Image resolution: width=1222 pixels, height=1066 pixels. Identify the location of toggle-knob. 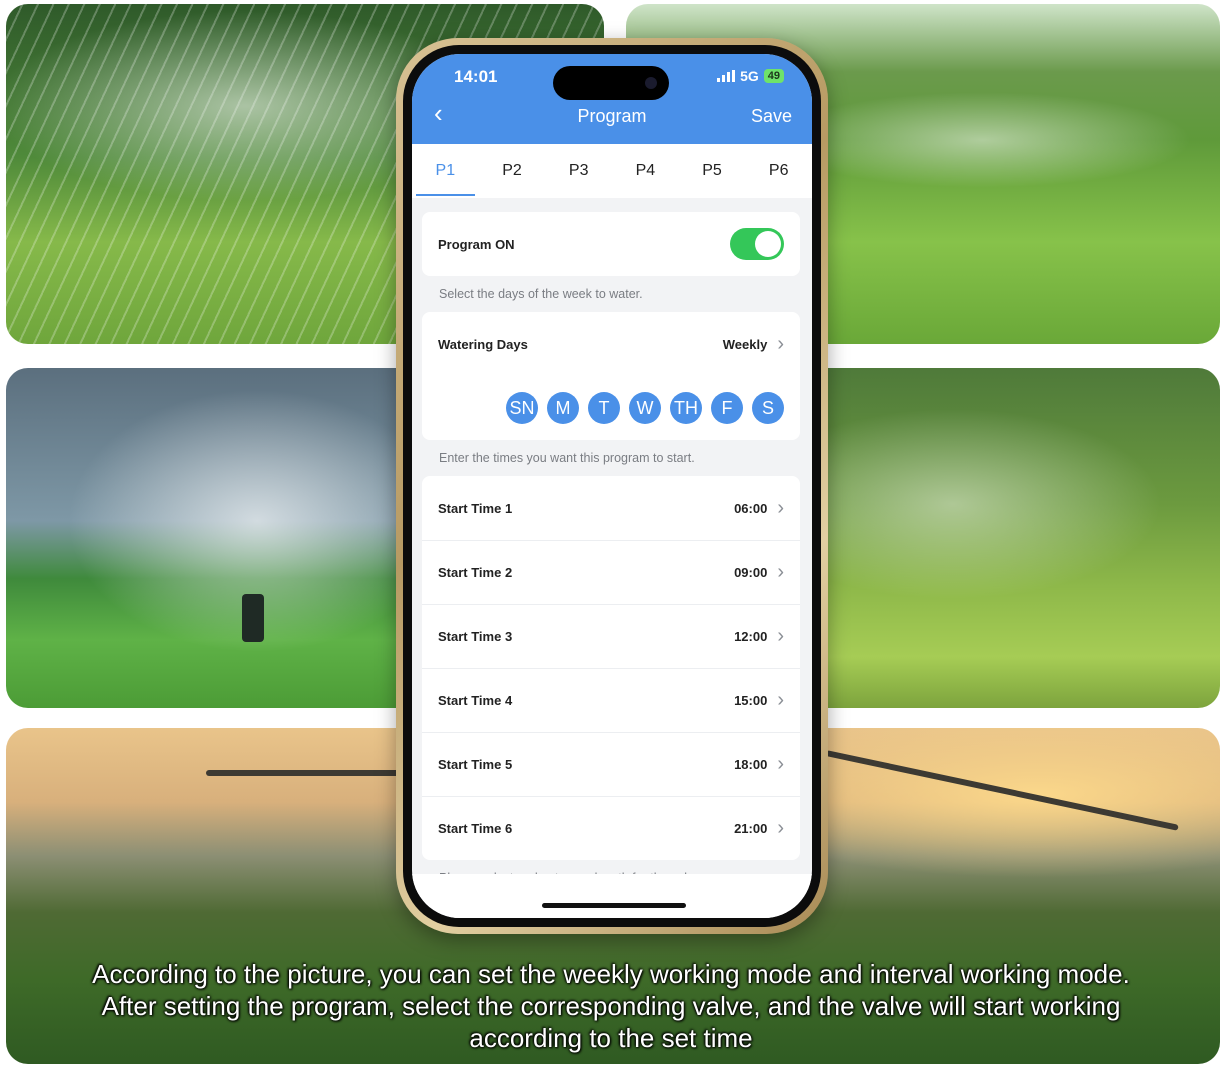
(768, 244).